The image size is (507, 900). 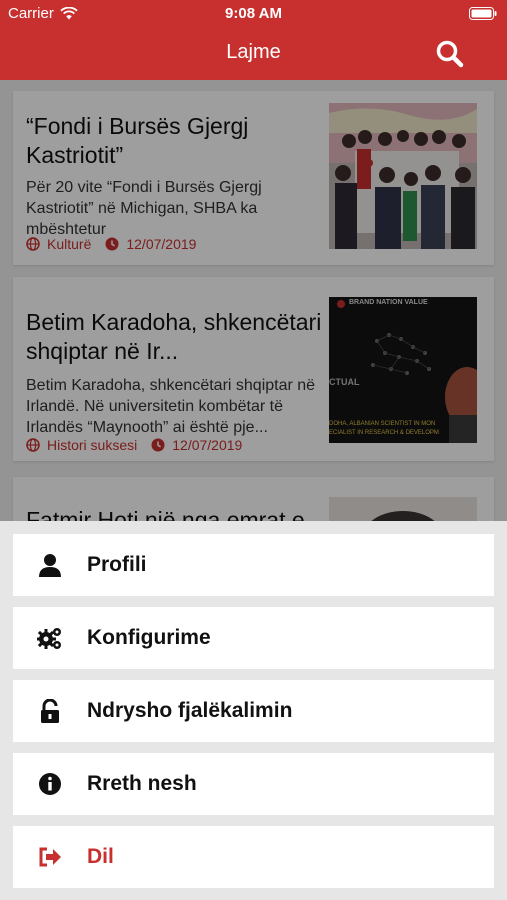 I want to click on search-icon, so click(x=450, y=54).